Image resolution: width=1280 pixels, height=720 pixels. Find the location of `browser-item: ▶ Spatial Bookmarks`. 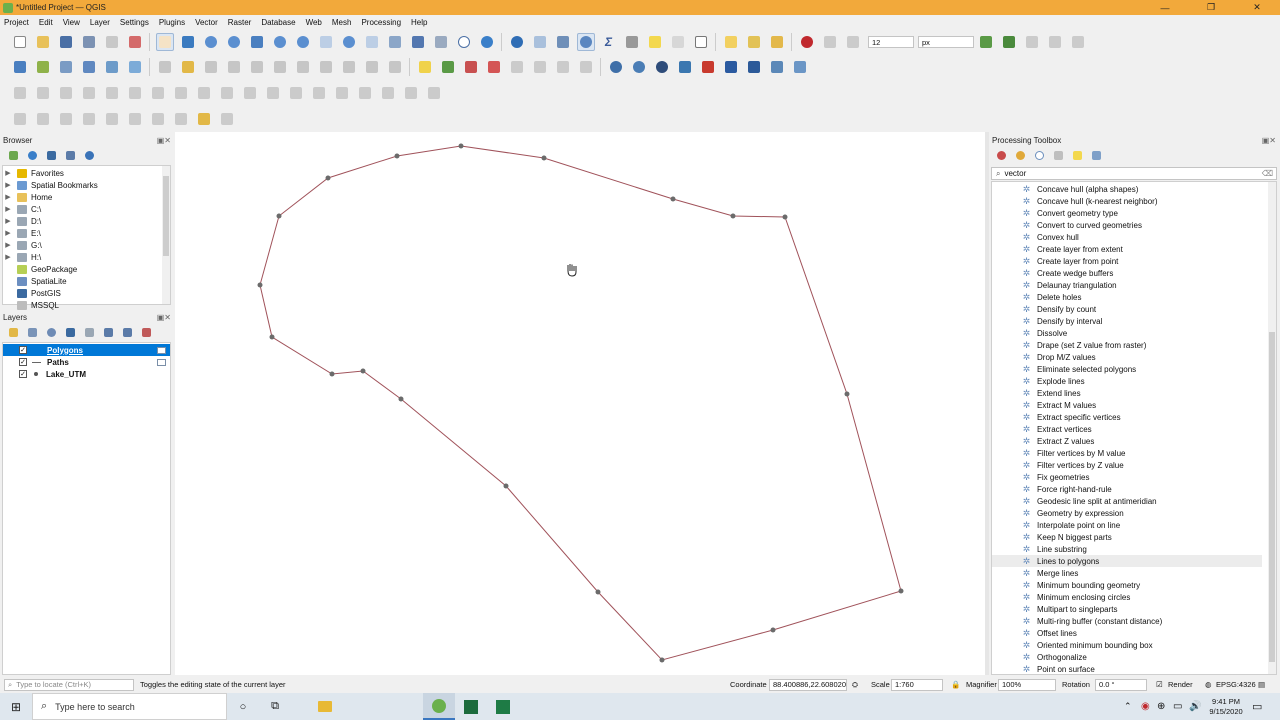

browser-item: ▶ Spatial Bookmarks is located at coordinates (50, 185).